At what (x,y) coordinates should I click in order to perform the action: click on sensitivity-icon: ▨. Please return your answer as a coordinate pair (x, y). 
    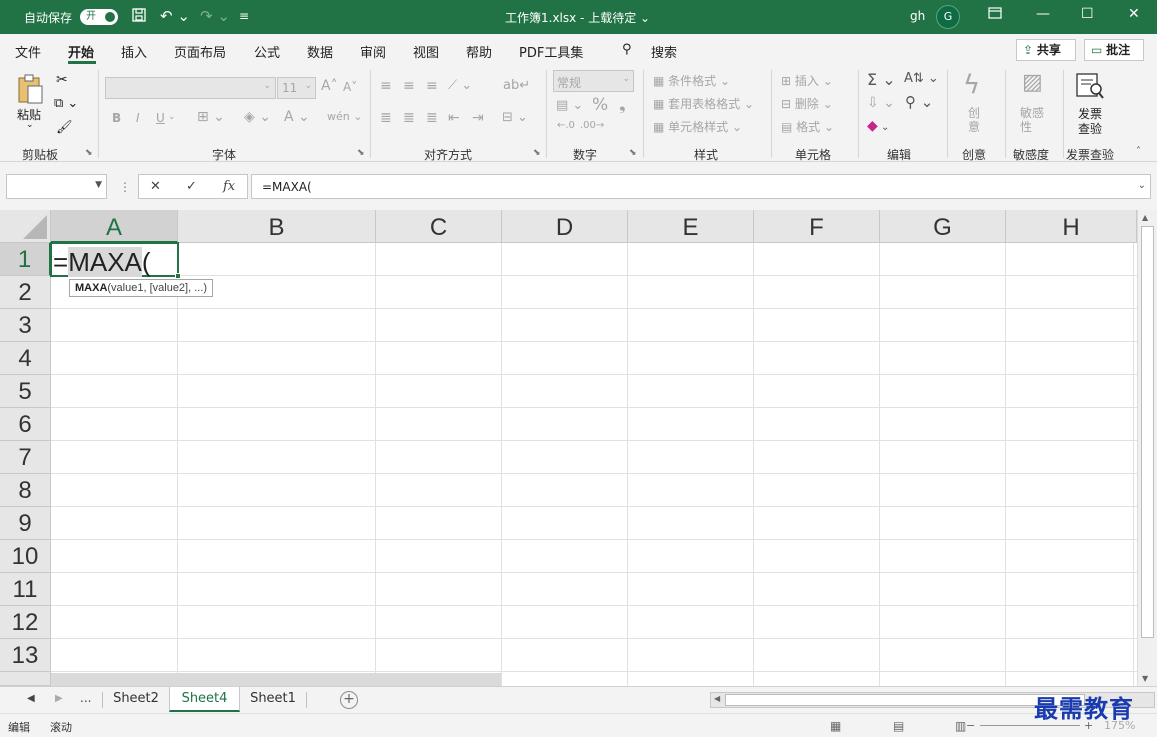
    Looking at the image, I should click on (1032, 82).